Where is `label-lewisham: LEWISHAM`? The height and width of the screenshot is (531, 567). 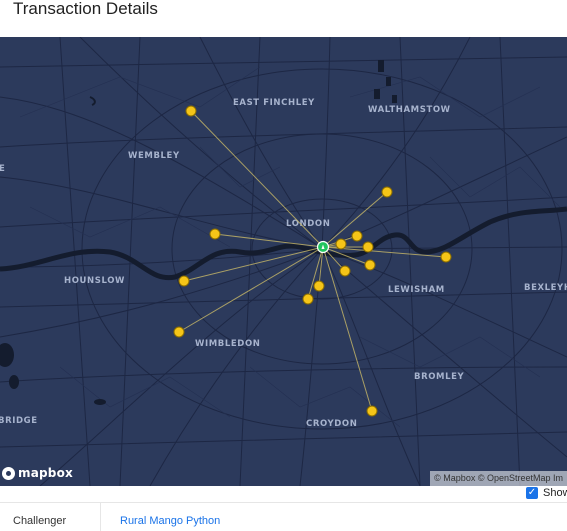 label-lewisham: LEWISHAM is located at coordinates (416, 290).